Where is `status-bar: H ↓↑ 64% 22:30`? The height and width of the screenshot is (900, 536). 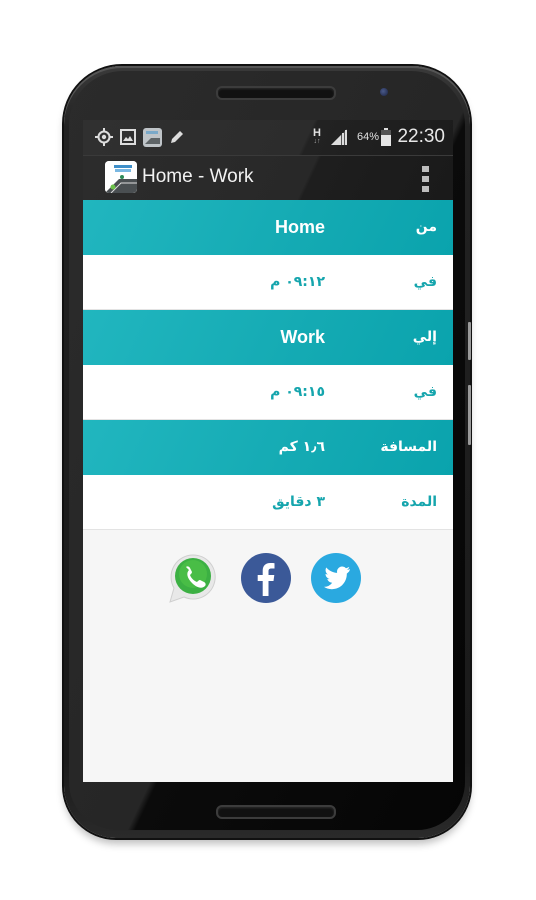
status-bar: H ↓↑ 64% 22:30 is located at coordinates (268, 137).